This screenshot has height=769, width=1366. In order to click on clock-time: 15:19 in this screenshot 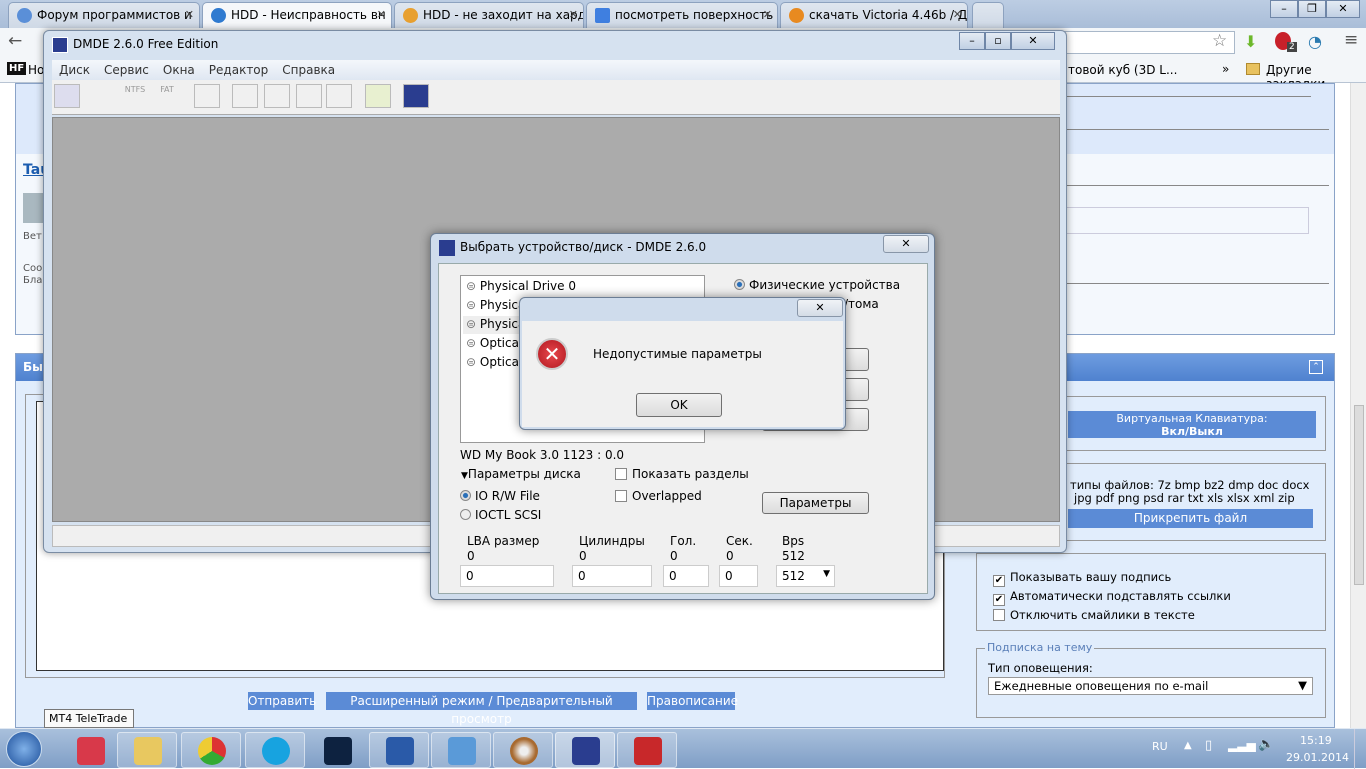, I will do `click(1316, 740)`.